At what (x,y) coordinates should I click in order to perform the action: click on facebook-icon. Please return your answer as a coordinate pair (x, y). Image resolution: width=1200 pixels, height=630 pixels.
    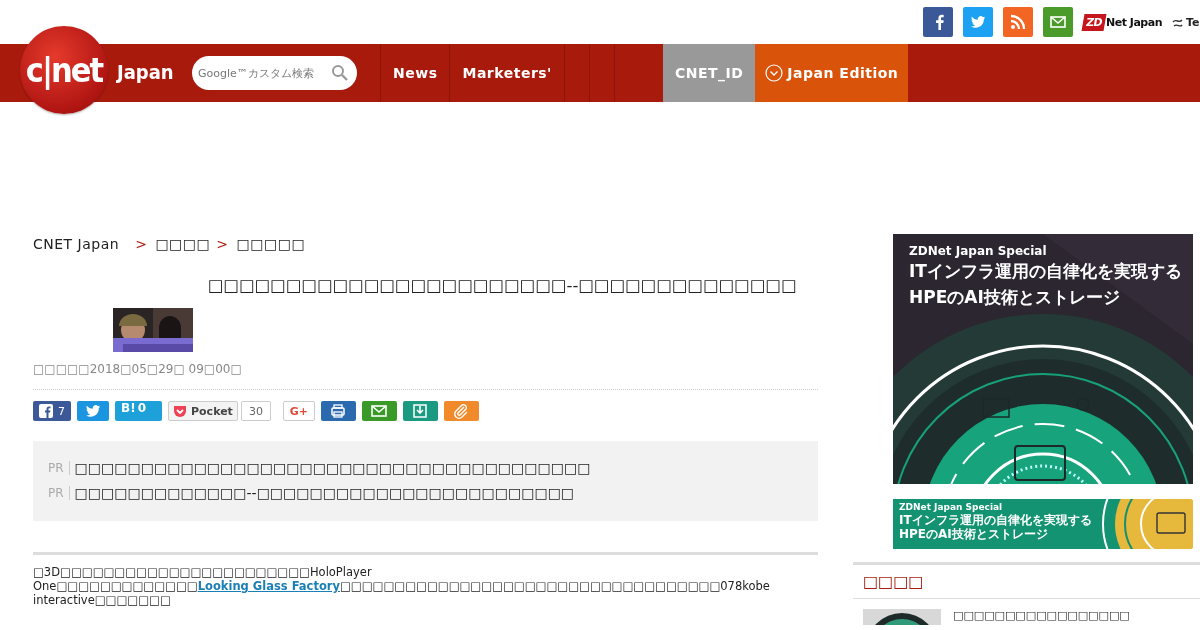
    Looking at the image, I should click on (46, 411).